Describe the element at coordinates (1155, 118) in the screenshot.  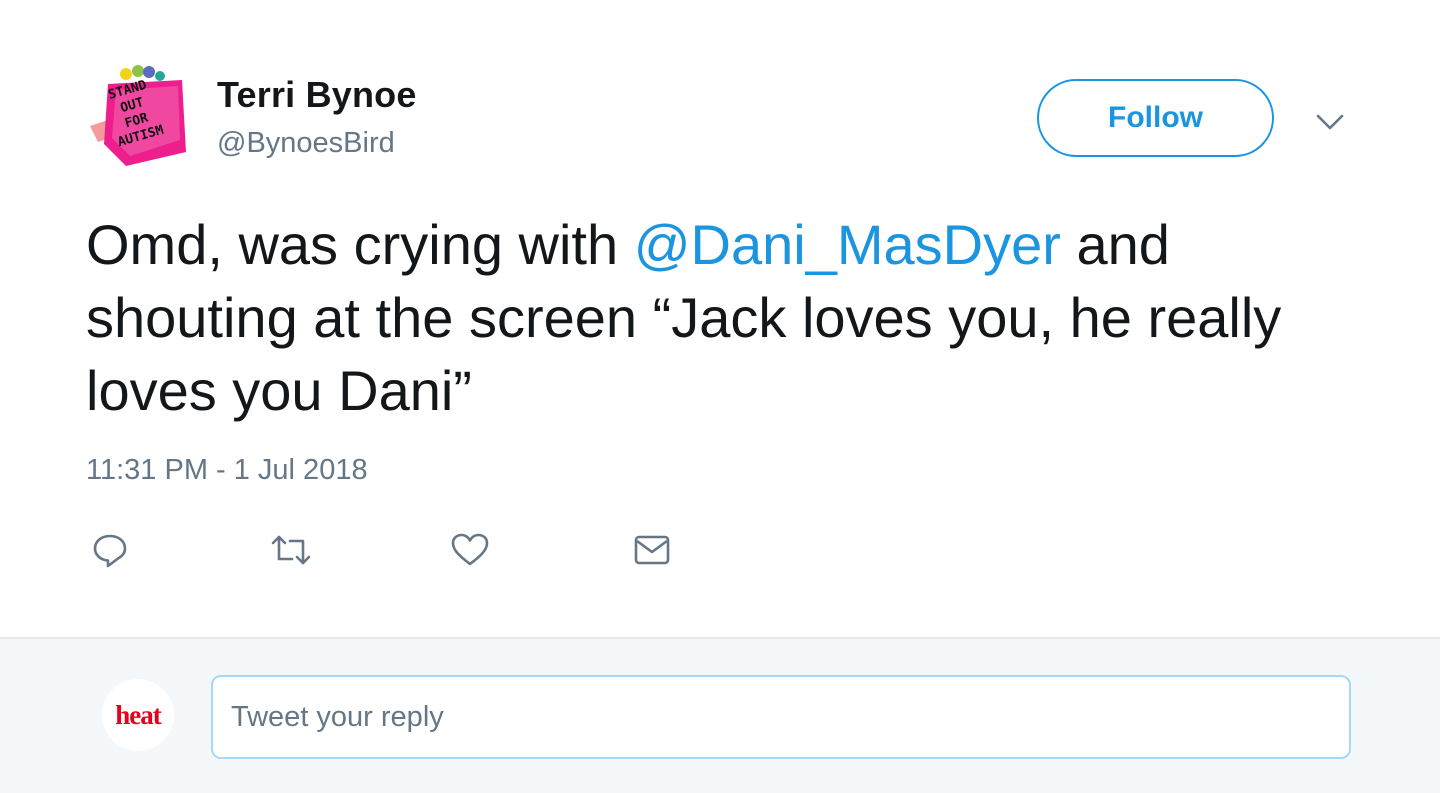
I see `follow-button: Follow` at that location.